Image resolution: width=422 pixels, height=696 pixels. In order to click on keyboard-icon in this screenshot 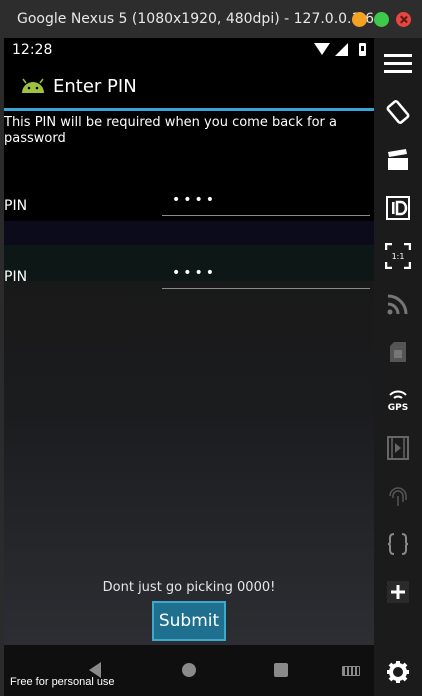, I will do `click(351, 671)`.